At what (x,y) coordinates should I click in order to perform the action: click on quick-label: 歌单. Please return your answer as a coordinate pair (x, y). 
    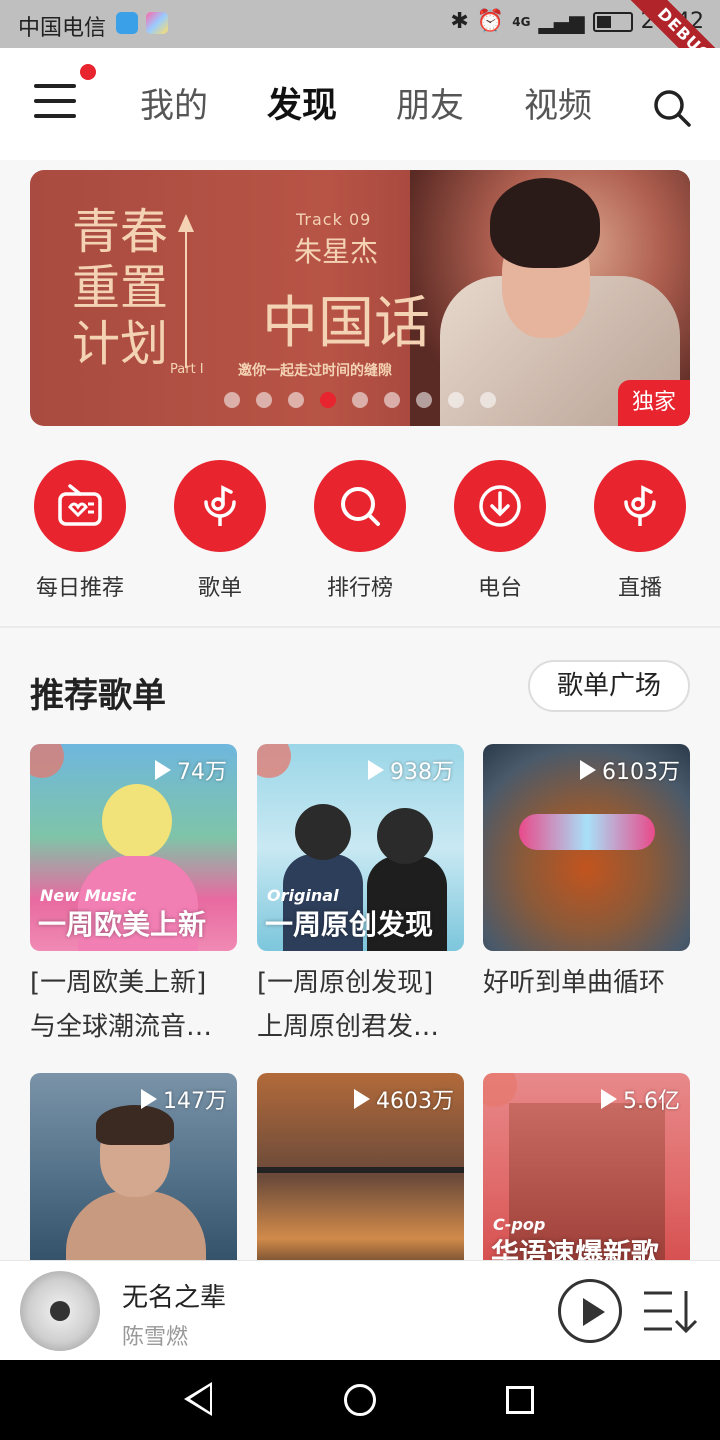
    Looking at the image, I should click on (219, 588).